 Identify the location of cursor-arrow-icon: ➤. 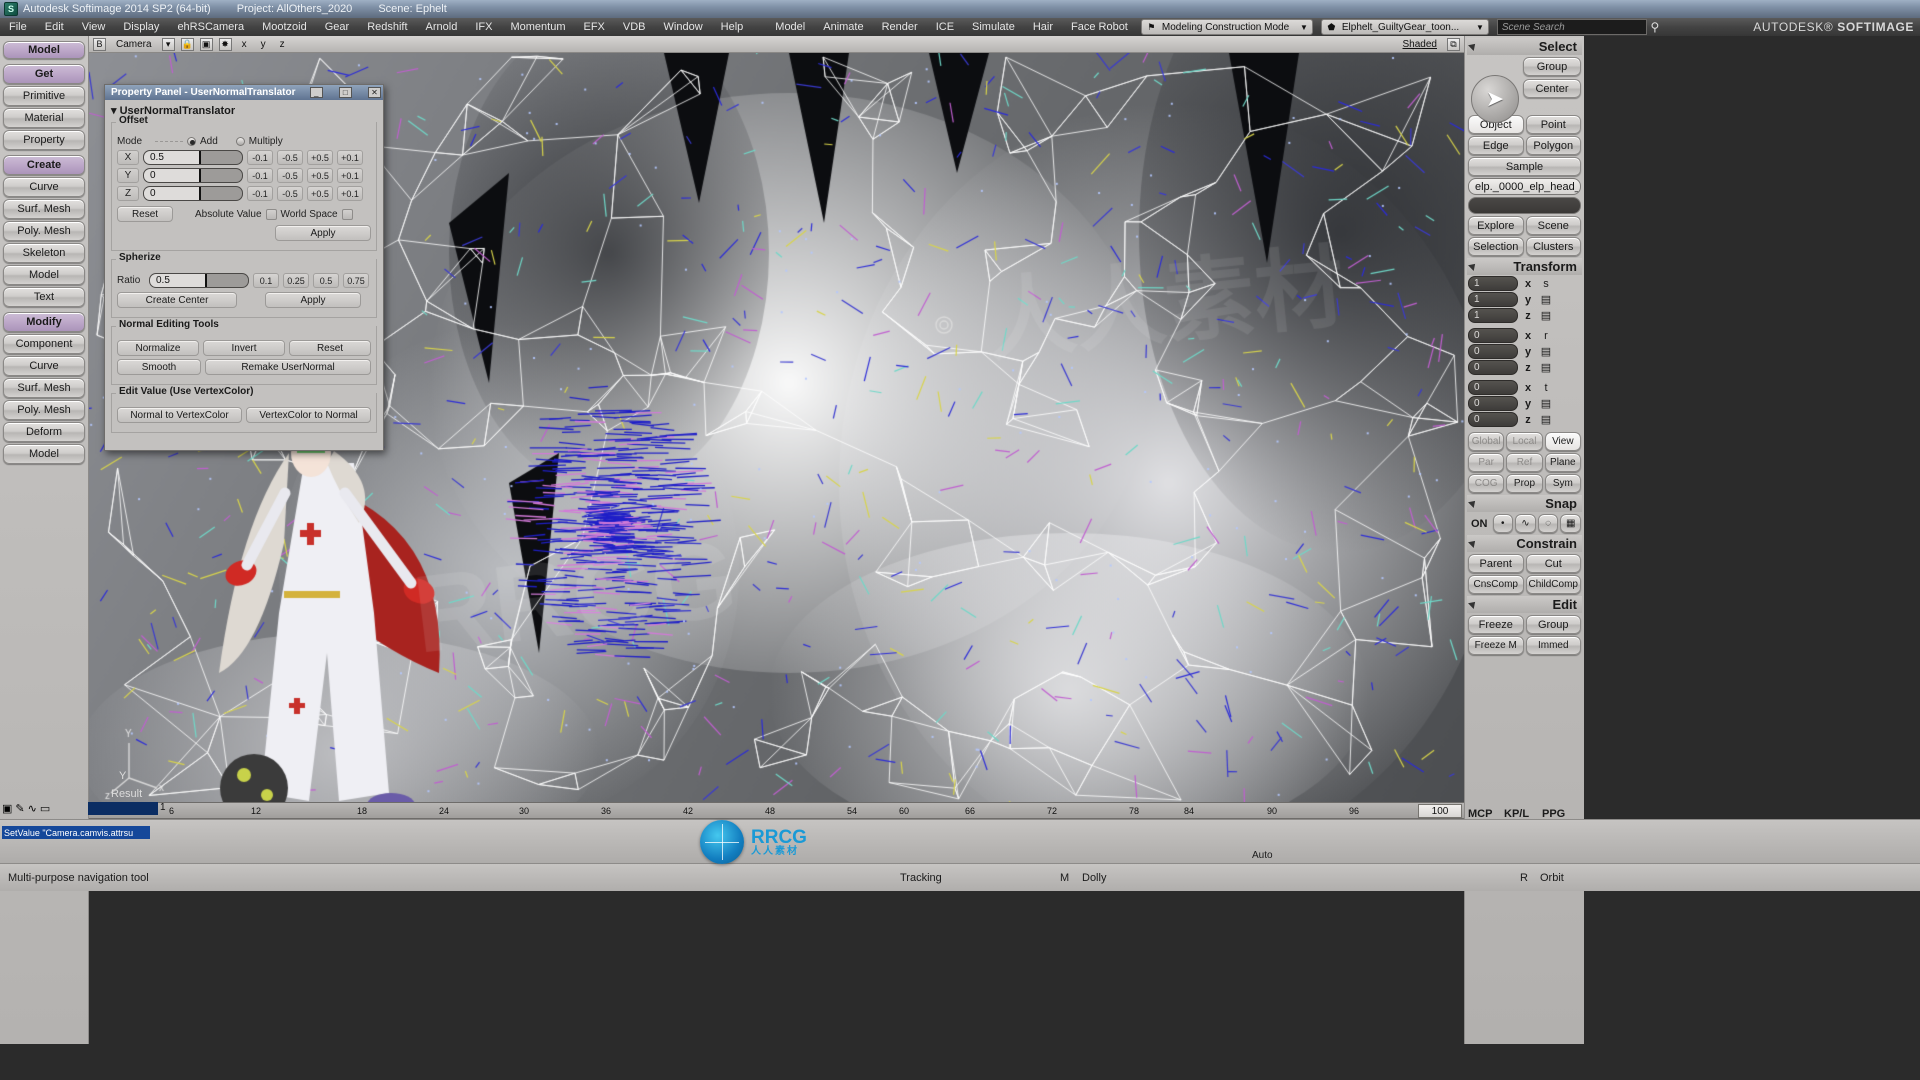
(1495, 99).